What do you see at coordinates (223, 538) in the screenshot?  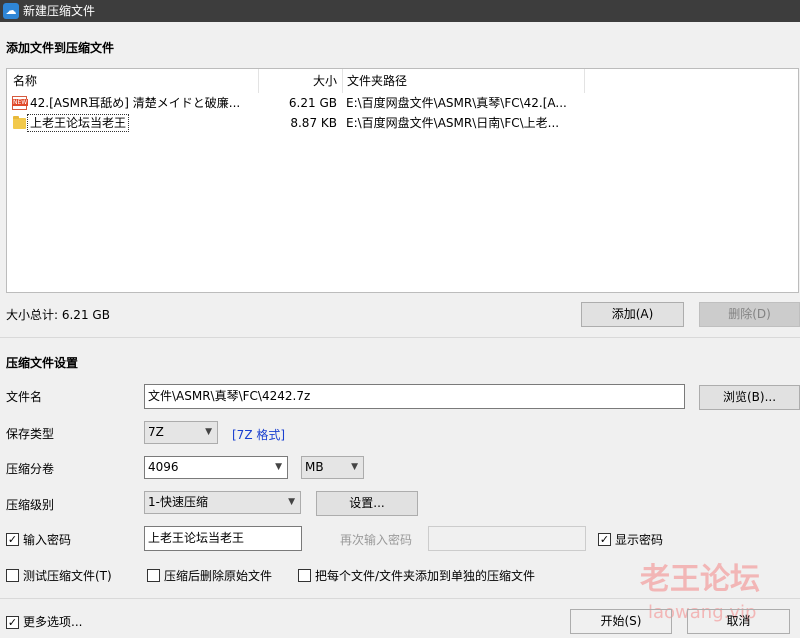 I see `password-input: 上老王论坛当老王` at bounding box center [223, 538].